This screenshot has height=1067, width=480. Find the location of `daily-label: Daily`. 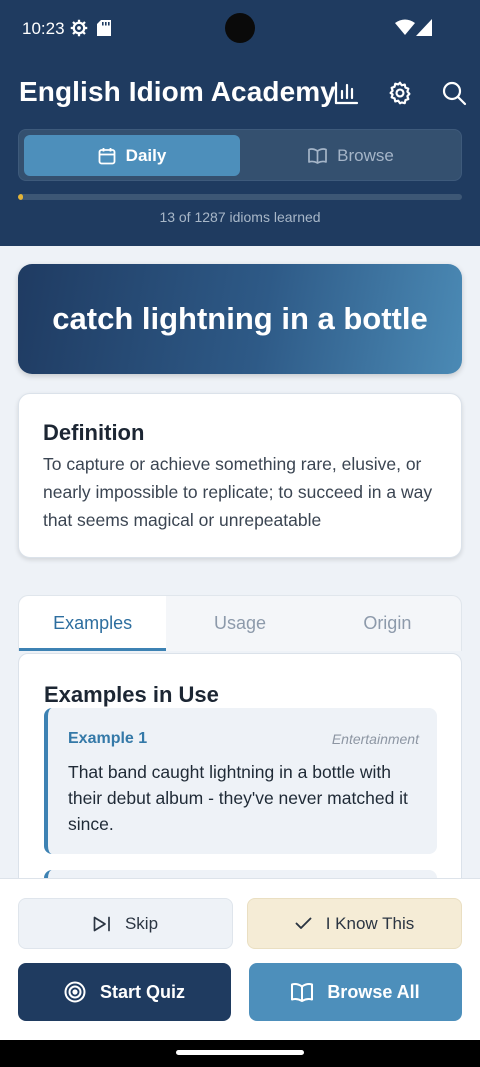

daily-label: Daily is located at coordinates (146, 155).